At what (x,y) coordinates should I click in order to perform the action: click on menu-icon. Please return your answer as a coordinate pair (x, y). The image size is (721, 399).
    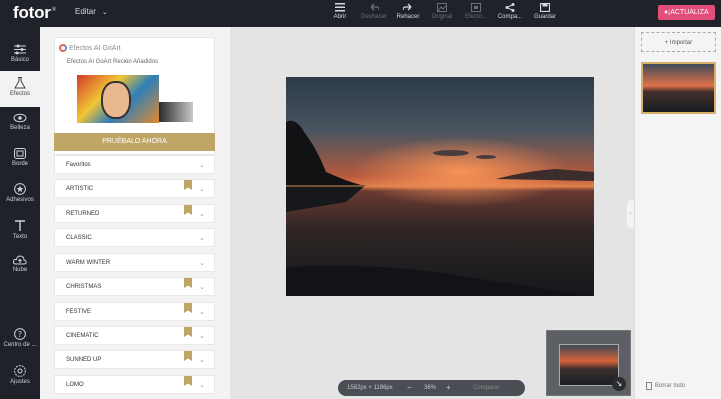
    Looking at the image, I should click on (340, 7).